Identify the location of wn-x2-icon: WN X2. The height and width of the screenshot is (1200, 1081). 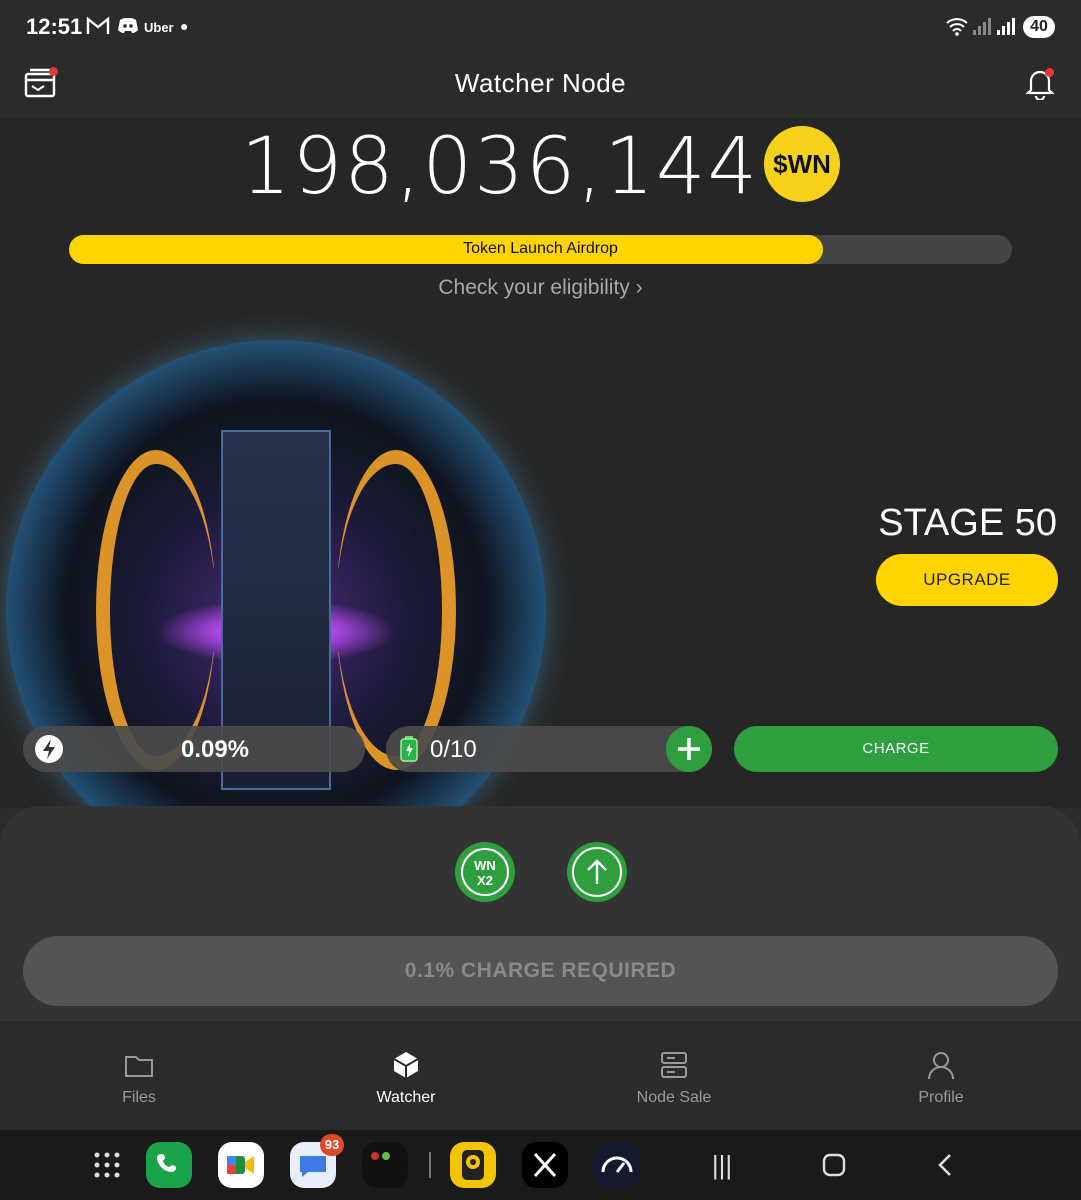
(485, 872).